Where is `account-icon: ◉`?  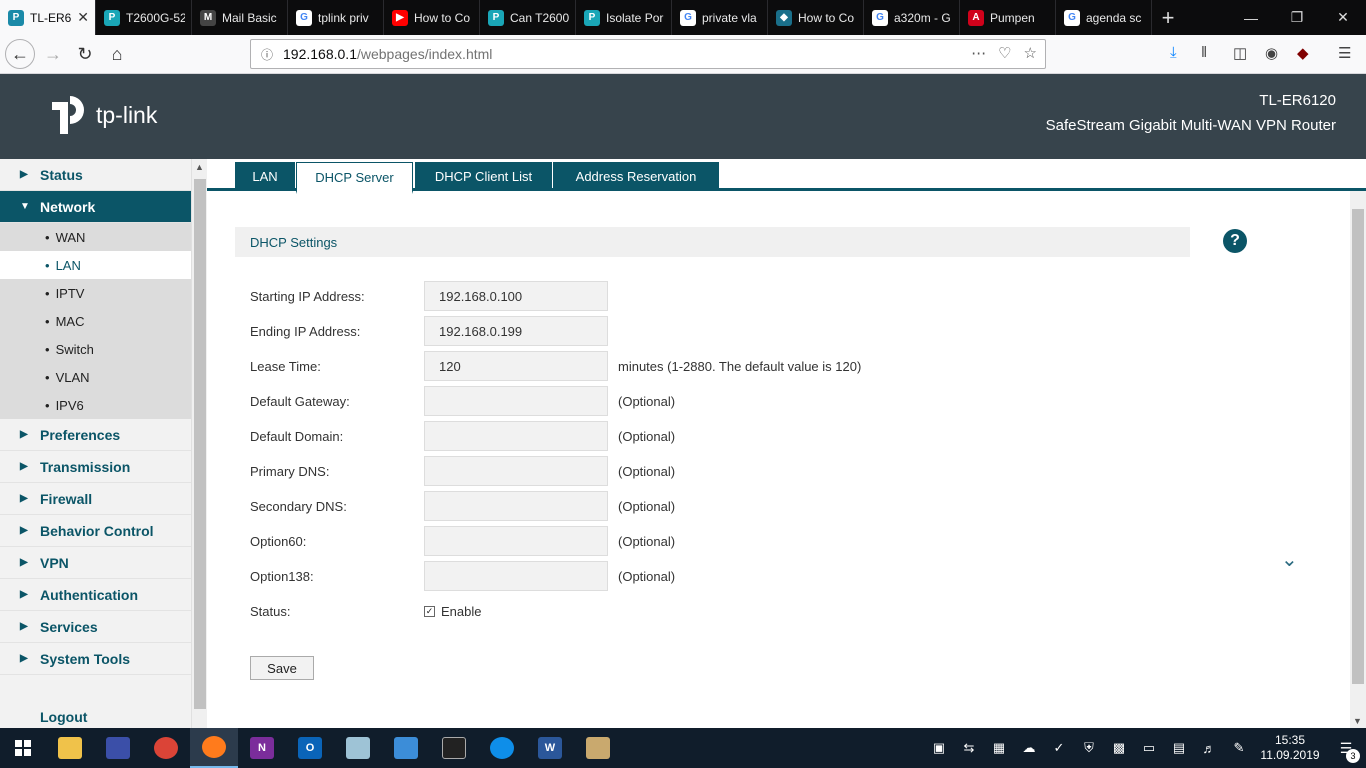 account-icon: ◉ is located at coordinates (1271, 53).